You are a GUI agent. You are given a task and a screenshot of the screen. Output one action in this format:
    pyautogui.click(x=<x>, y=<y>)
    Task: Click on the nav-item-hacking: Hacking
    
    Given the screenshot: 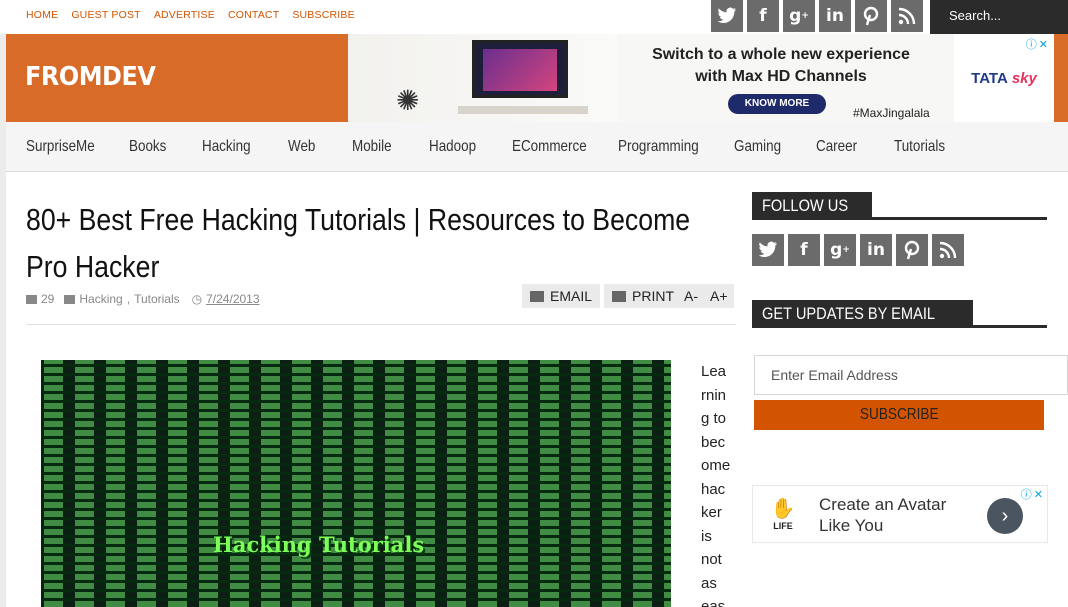 What is the action you would take?
    pyautogui.click(x=226, y=147)
    